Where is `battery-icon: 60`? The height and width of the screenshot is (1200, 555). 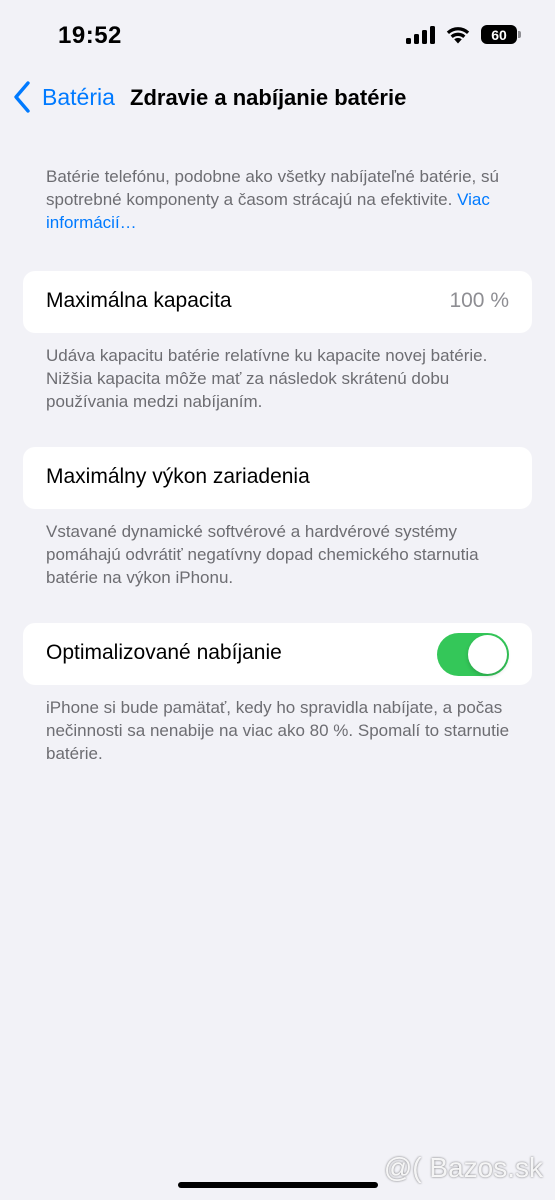 battery-icon: 60 is located at coordinates (501, 34).